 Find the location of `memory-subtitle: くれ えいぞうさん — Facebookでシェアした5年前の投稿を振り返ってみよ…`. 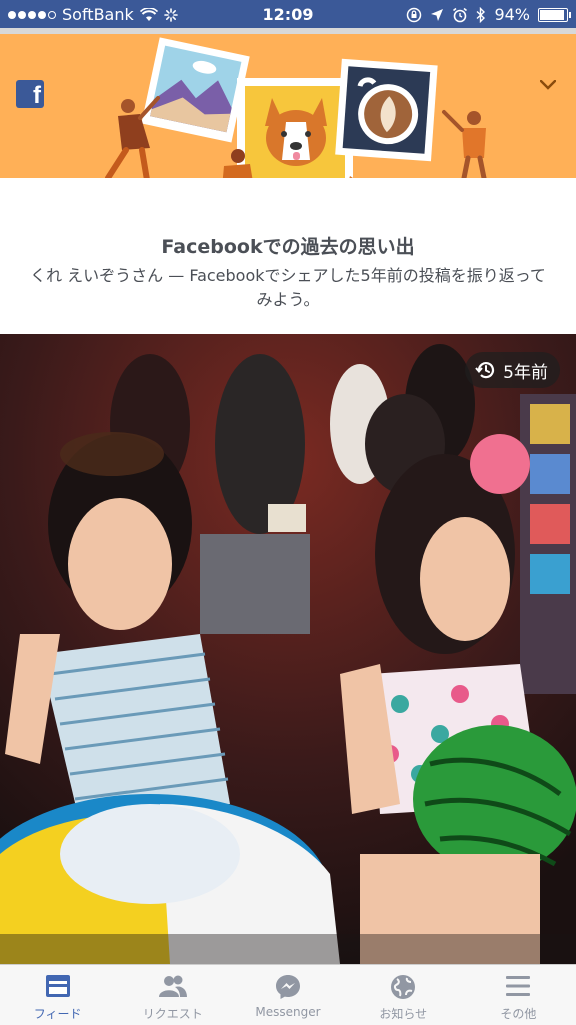

memory-subtitle: くれ えいぞうさん — Facebookでシェアした5年前の投稿を振り返ってみよ… is located at coordinates (288, 287).